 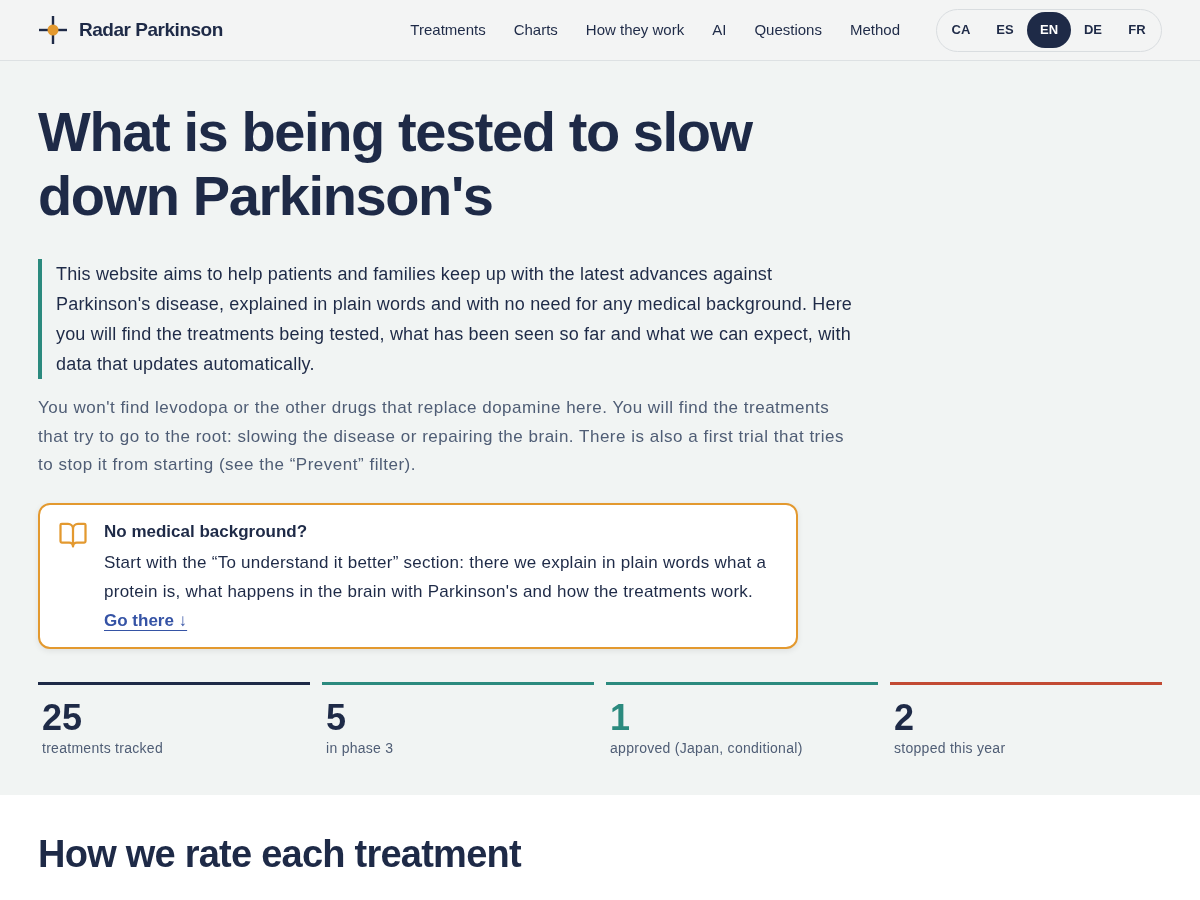 I want to click on nav-link: Questions, so click(x=788, y=30).